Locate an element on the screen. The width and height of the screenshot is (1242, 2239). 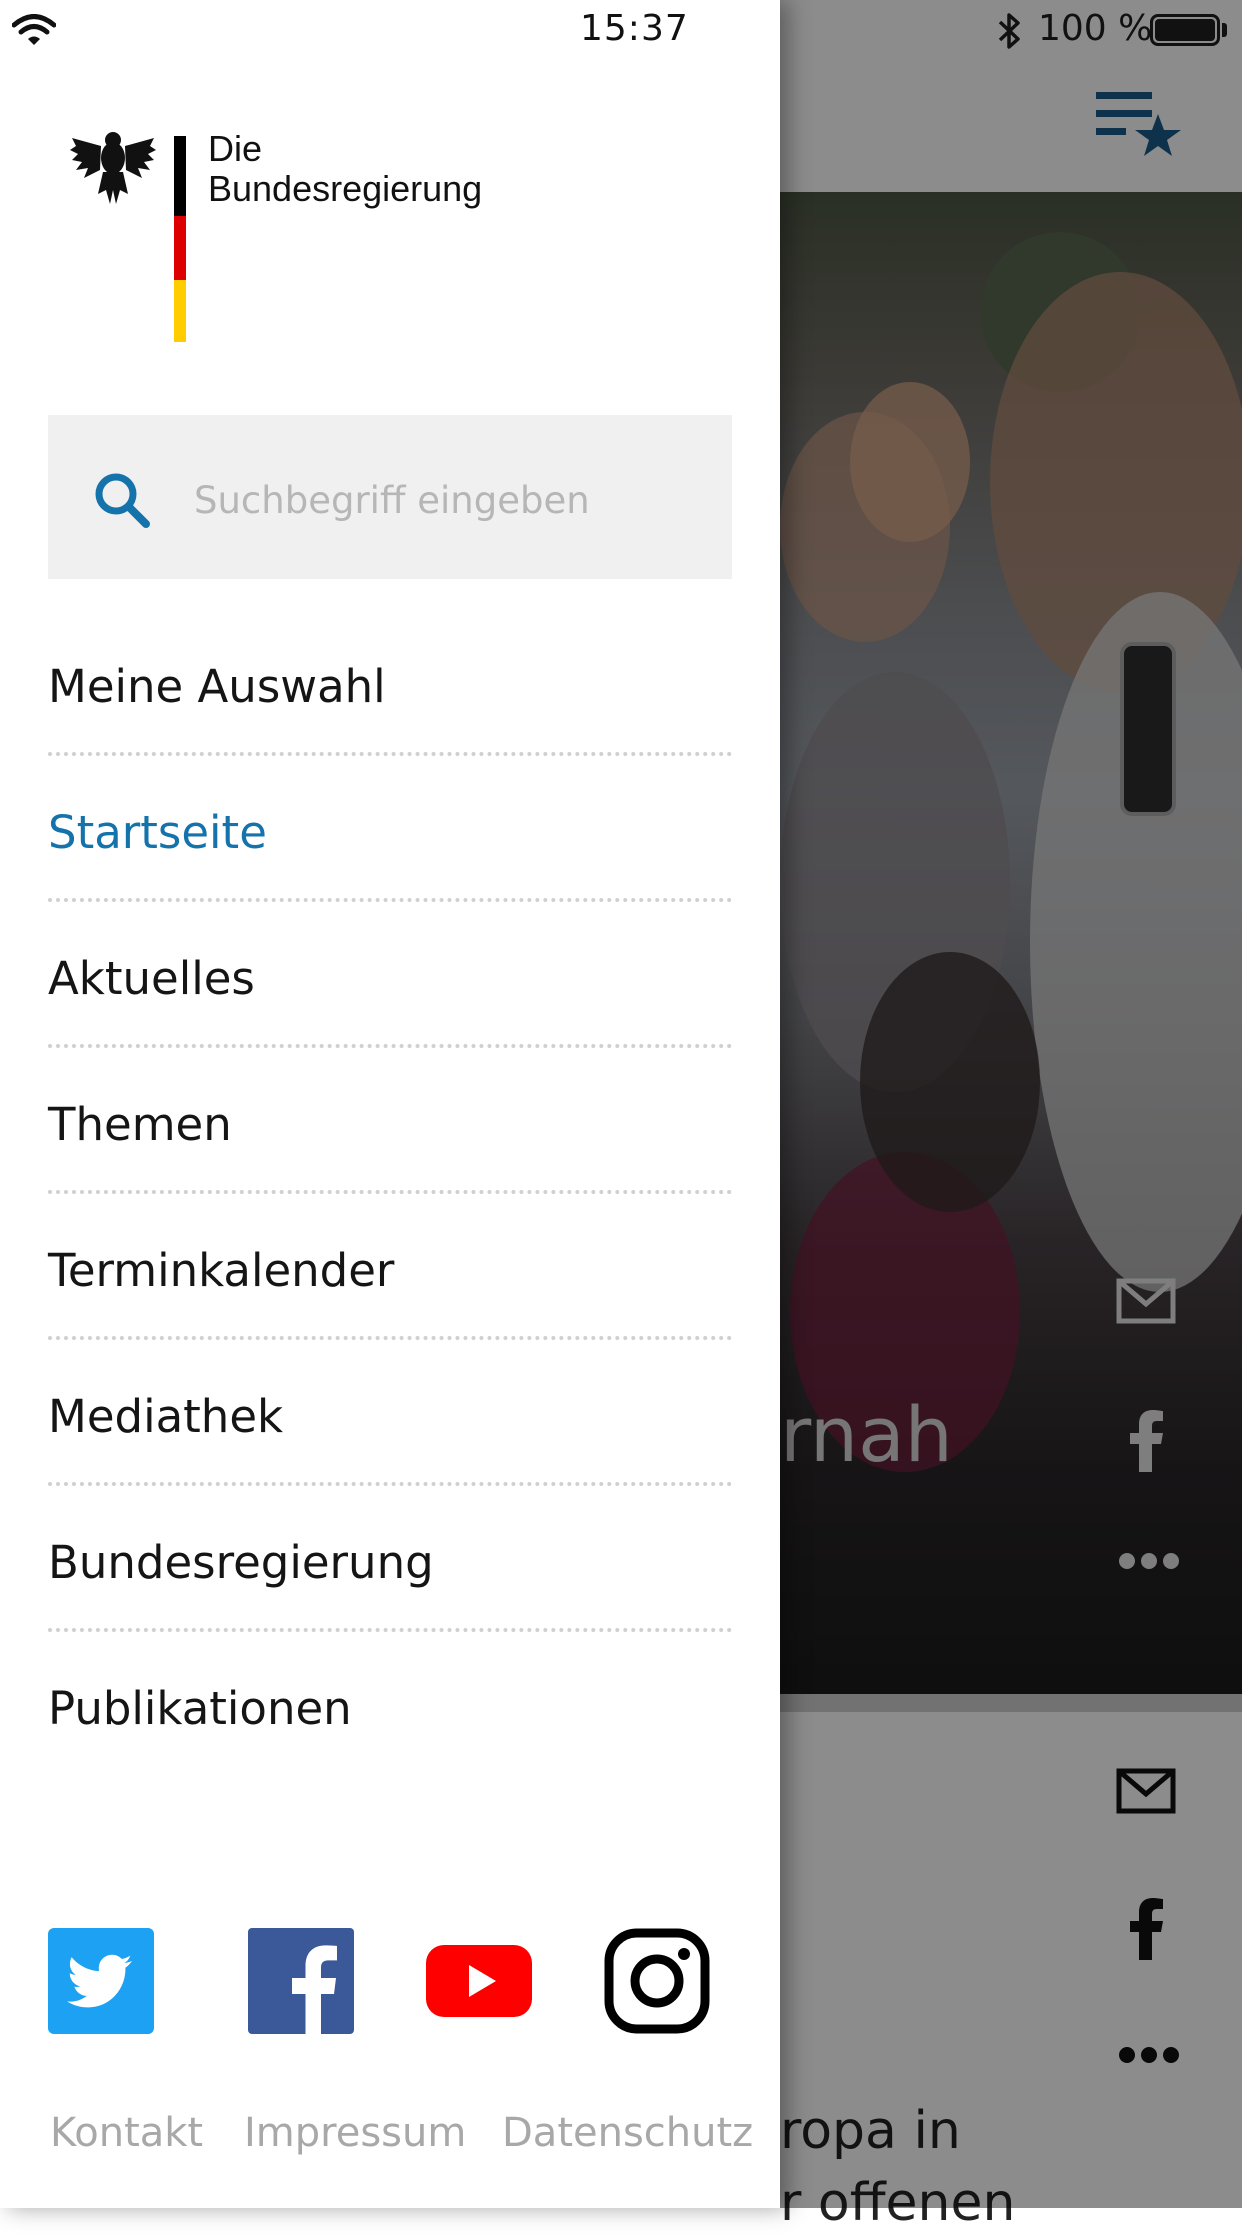
logo-text: Die is located at coordinates (235, 148).